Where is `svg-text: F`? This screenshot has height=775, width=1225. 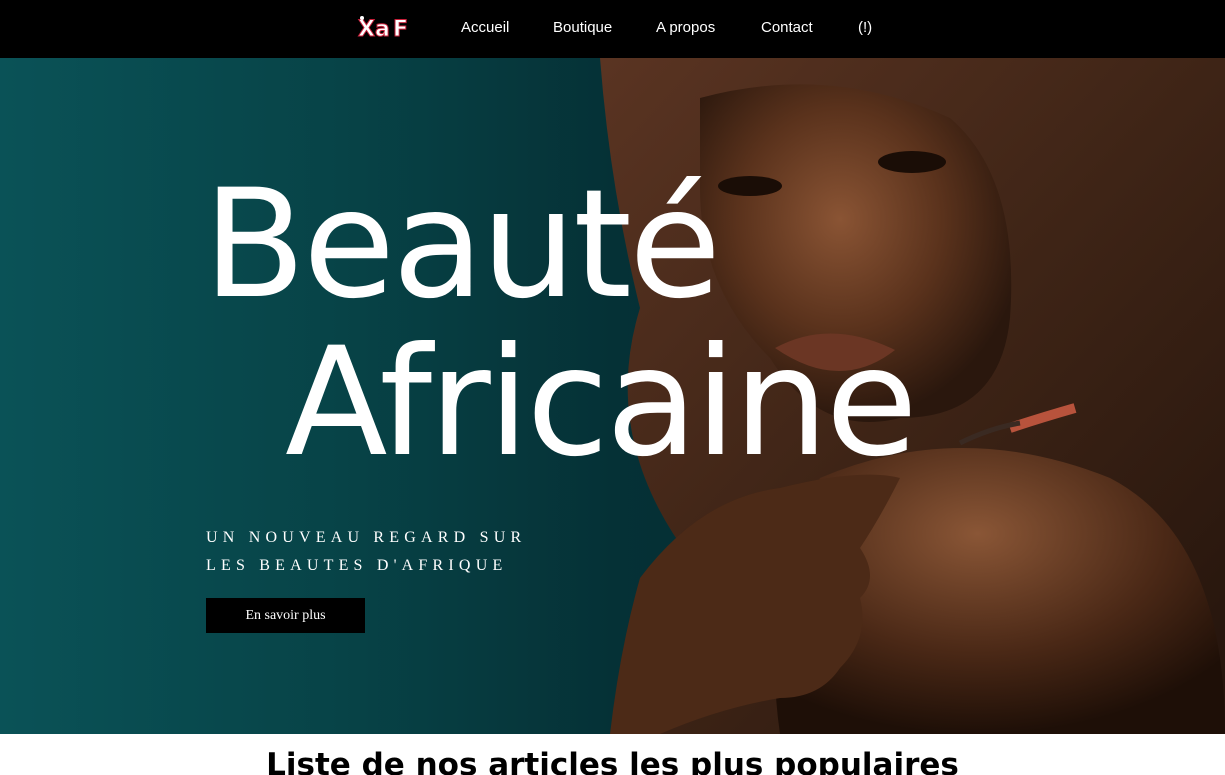
svg-text: F is located at coordinates (400, 29).